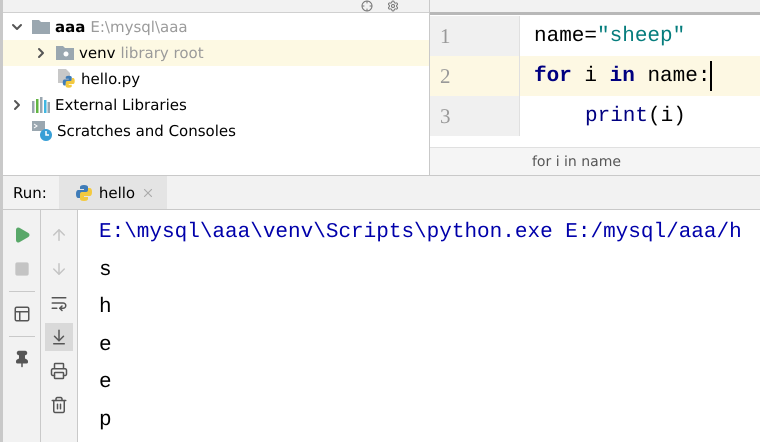  What do you see at coordinates (97, 53) in the screenshot?
I see `tree-item-label: venv` at bounding box center [97, 53].